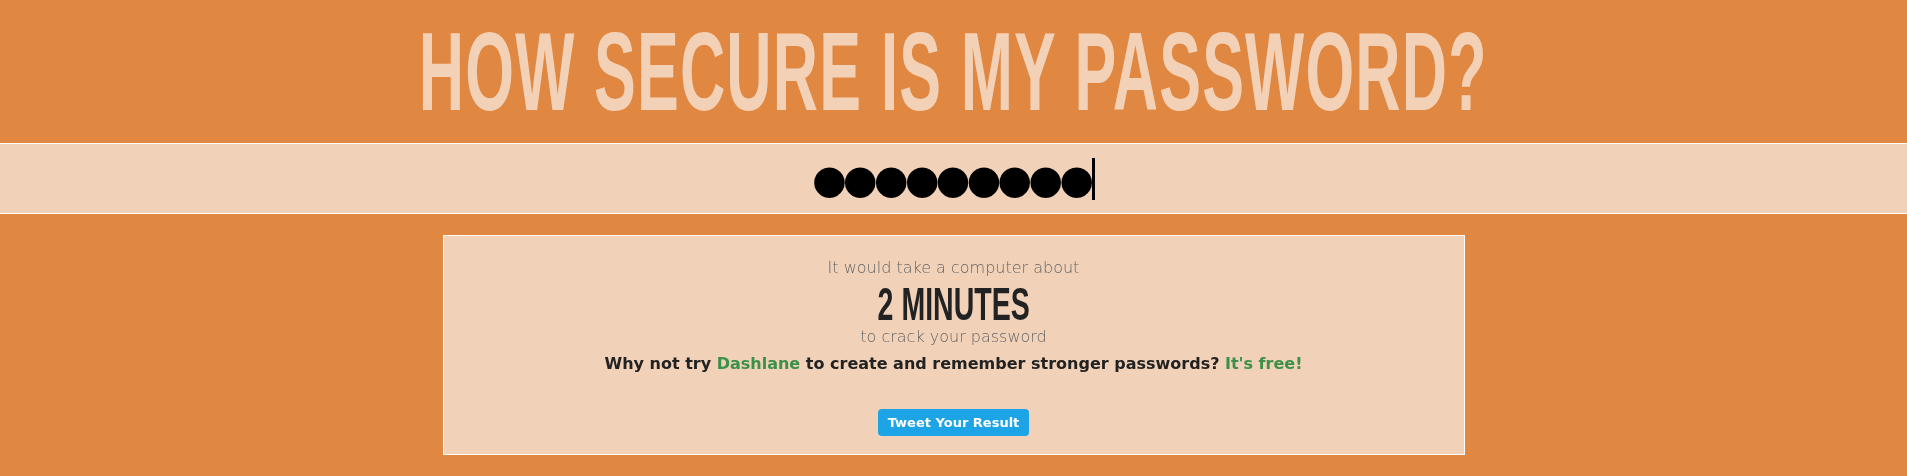 This screenshot has height=476, width=1907. What do you see at coordinates (758, 363) in the screenshot?
I see `dashlane-link: Dashlane` at bounding box center [758, 363].